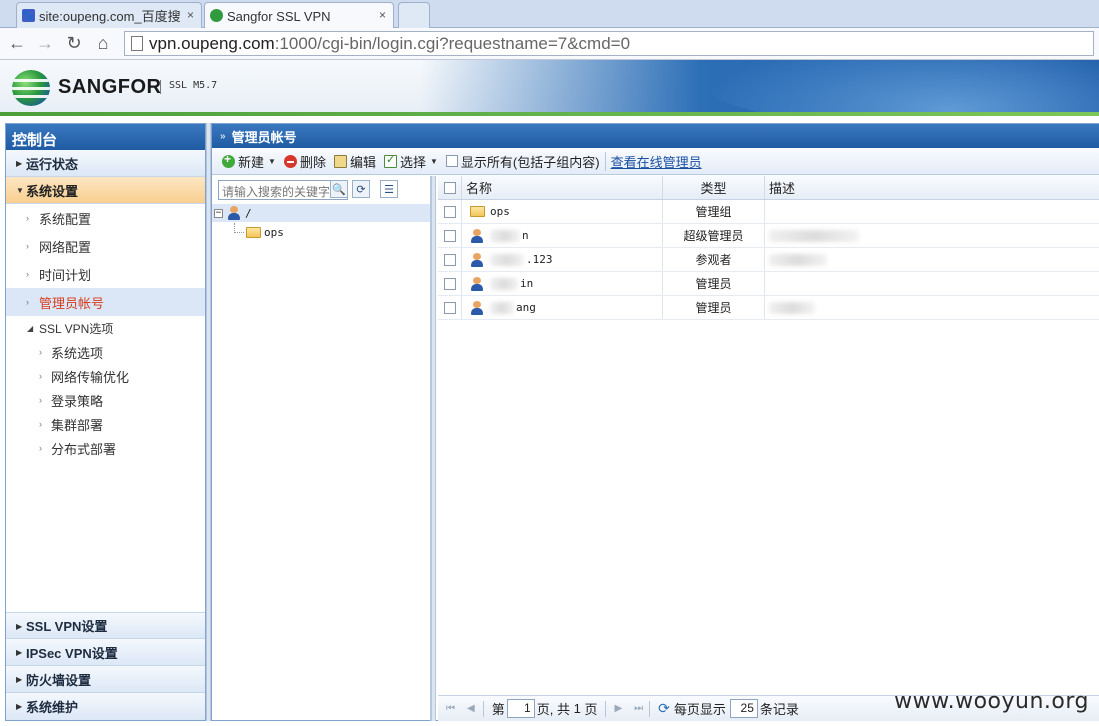  What do you see at coordinates (321, 213) in the screenshot?
I see `tree-node-root: − /` at bounding box center [321, 213].